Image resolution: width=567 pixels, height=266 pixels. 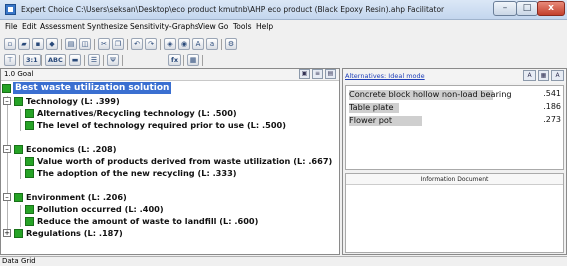 I want to click on tree-header: 1.0 Goal ▣ ≡ ▤, so click(x=170, y=75).